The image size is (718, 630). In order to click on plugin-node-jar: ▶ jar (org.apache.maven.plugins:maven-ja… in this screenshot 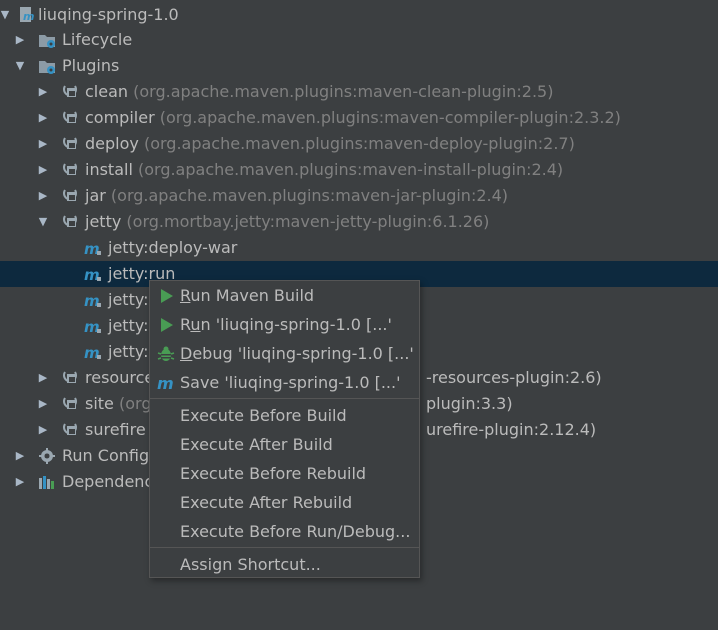, I will do `click(359, 196)`.